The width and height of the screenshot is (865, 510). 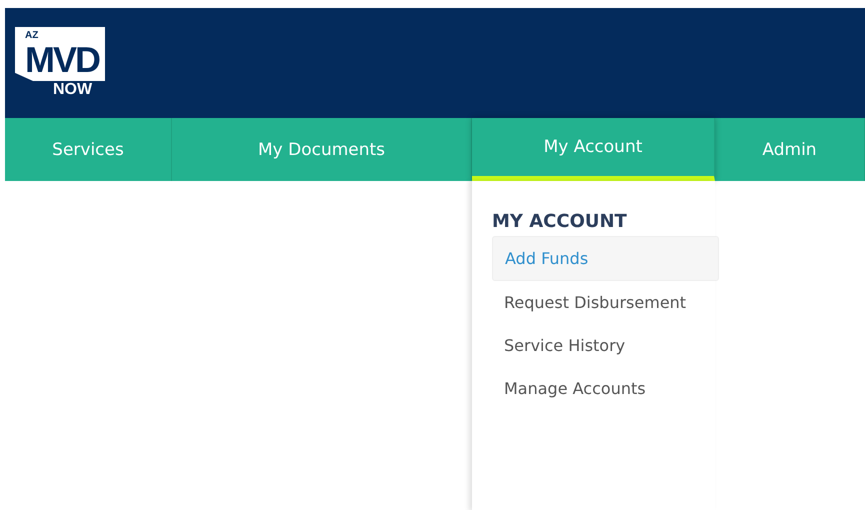 I want to click on menu-item: Request Disbursement, so click(x=595, y=302).